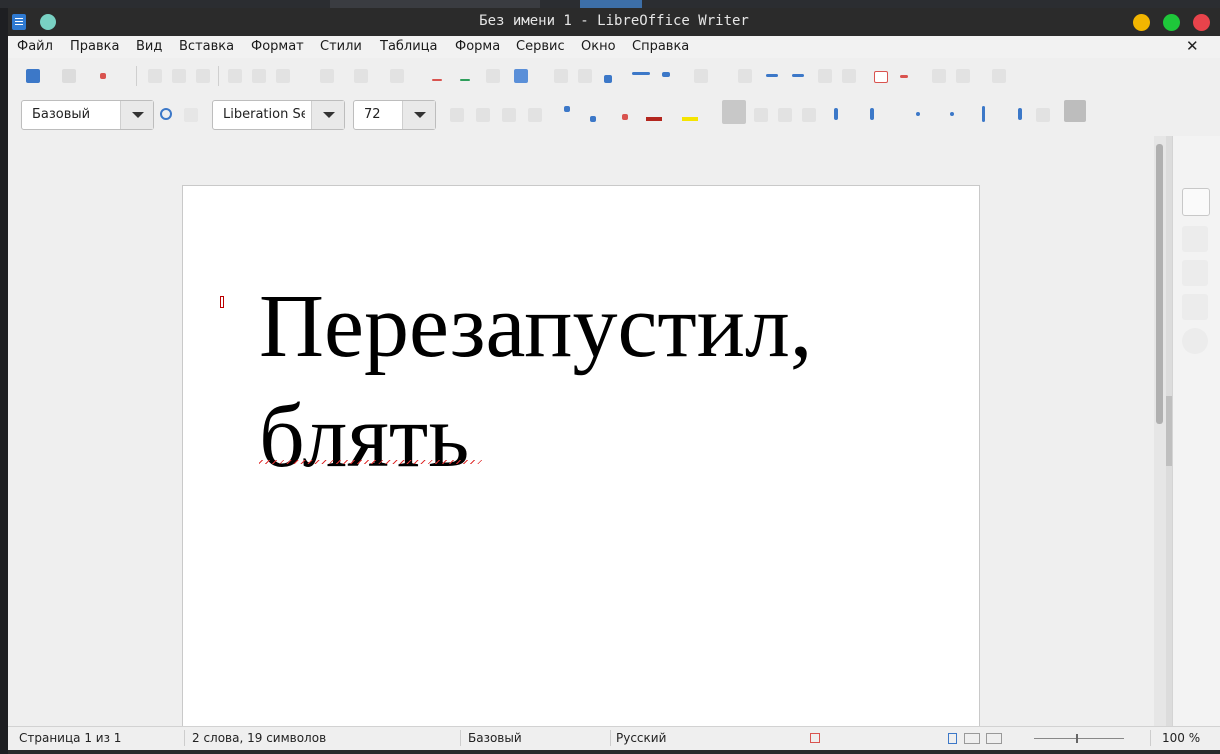  I want to click on find-replace-icon, so click(437, 80).